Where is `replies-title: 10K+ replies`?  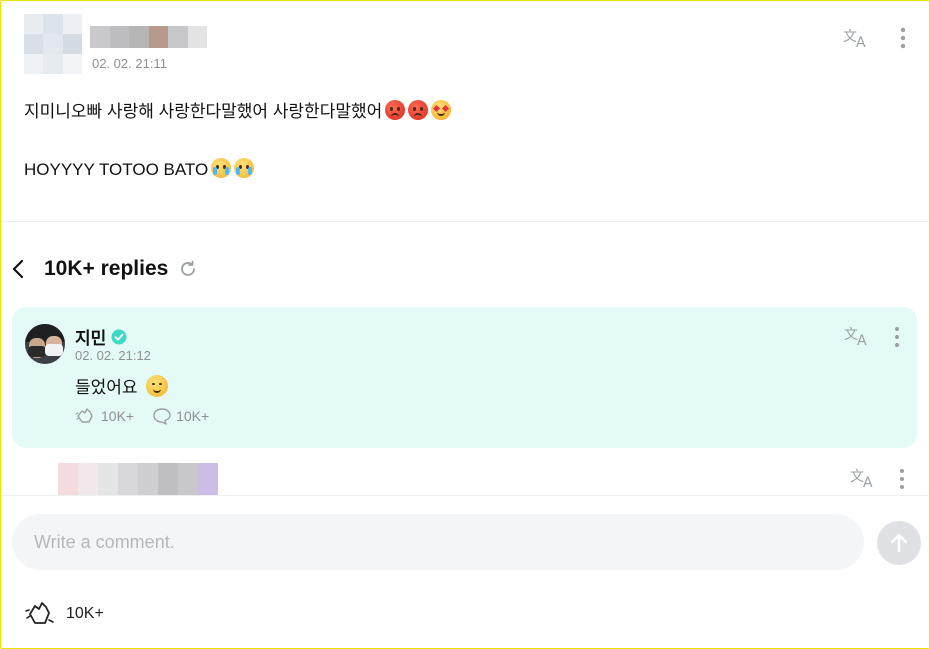 replies-title: 10K+ replies is located at coordinates (106, 268).